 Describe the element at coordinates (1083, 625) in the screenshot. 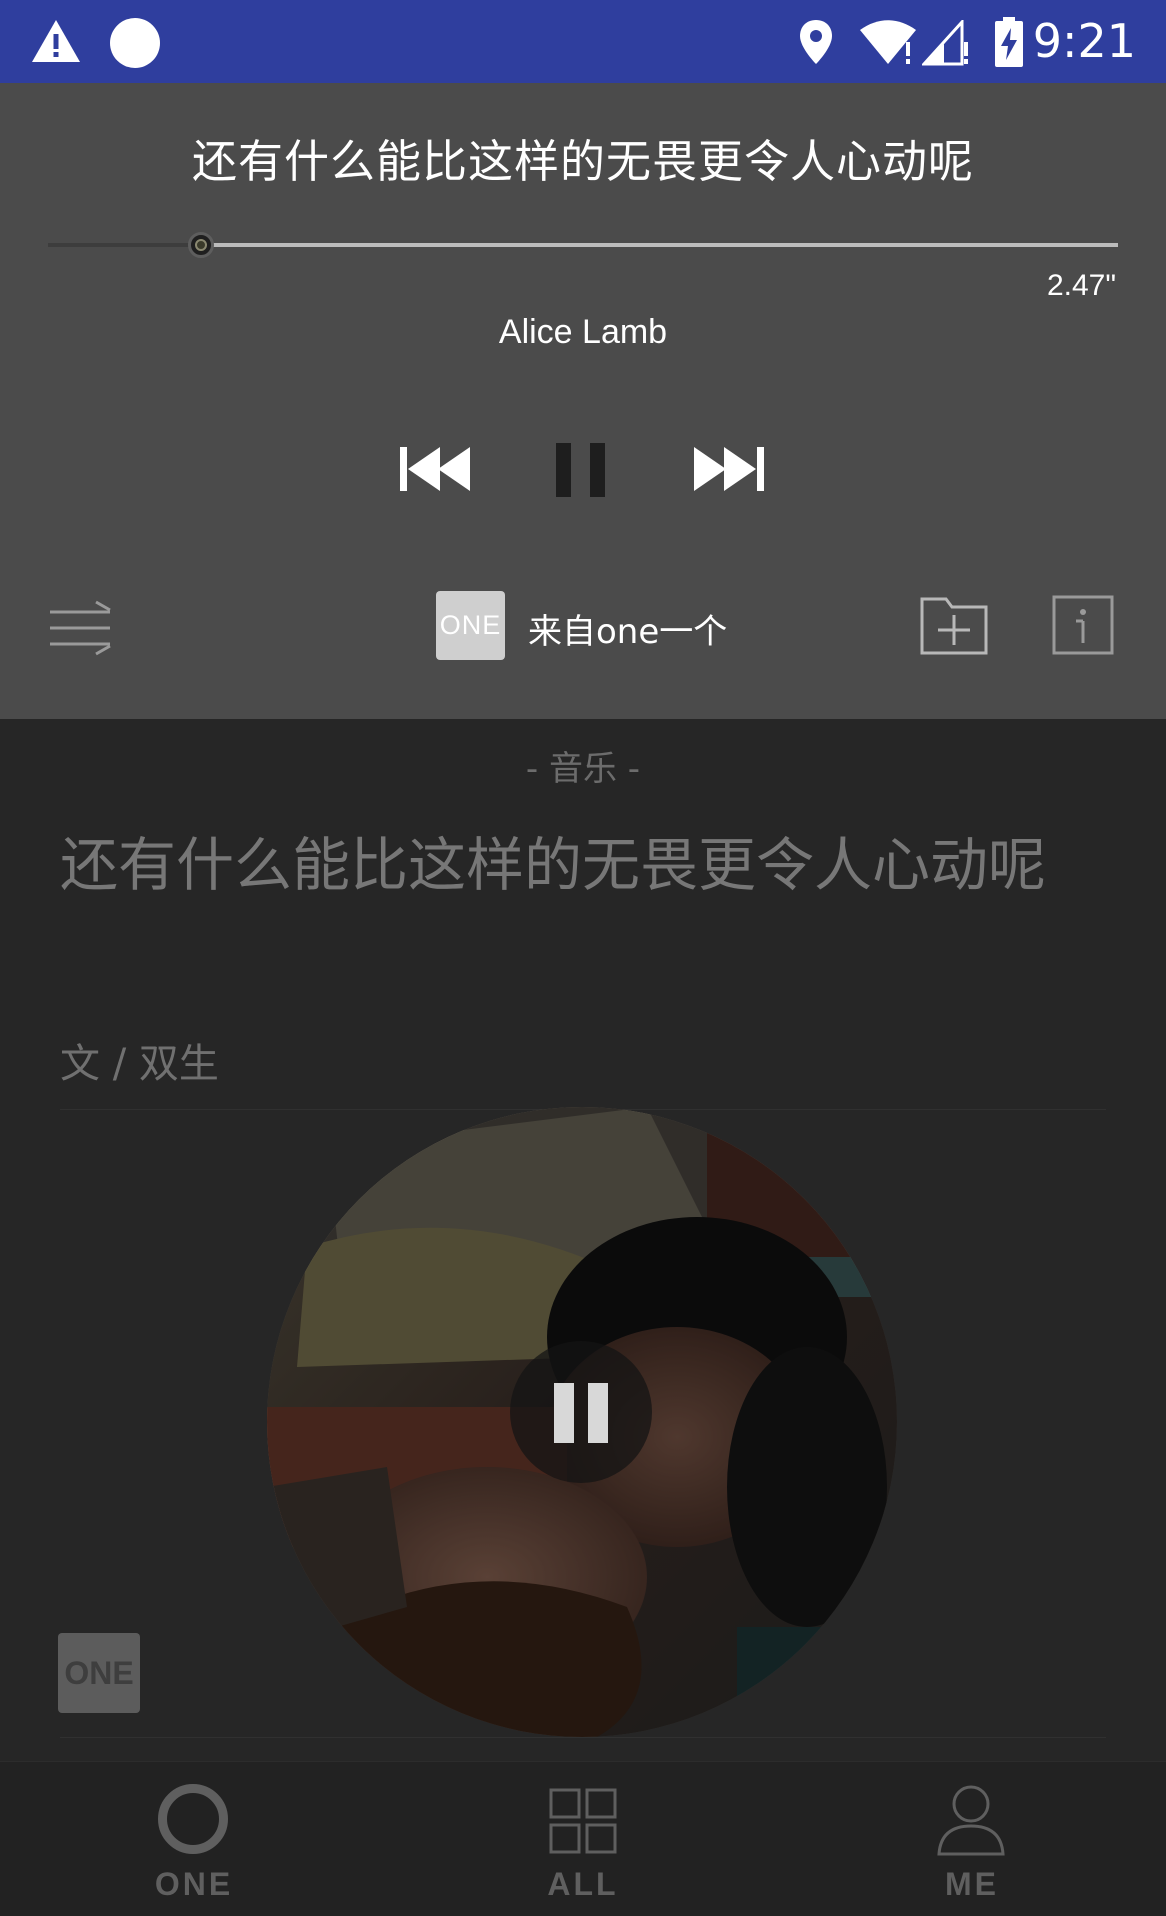

I see `info-icon` at that location.